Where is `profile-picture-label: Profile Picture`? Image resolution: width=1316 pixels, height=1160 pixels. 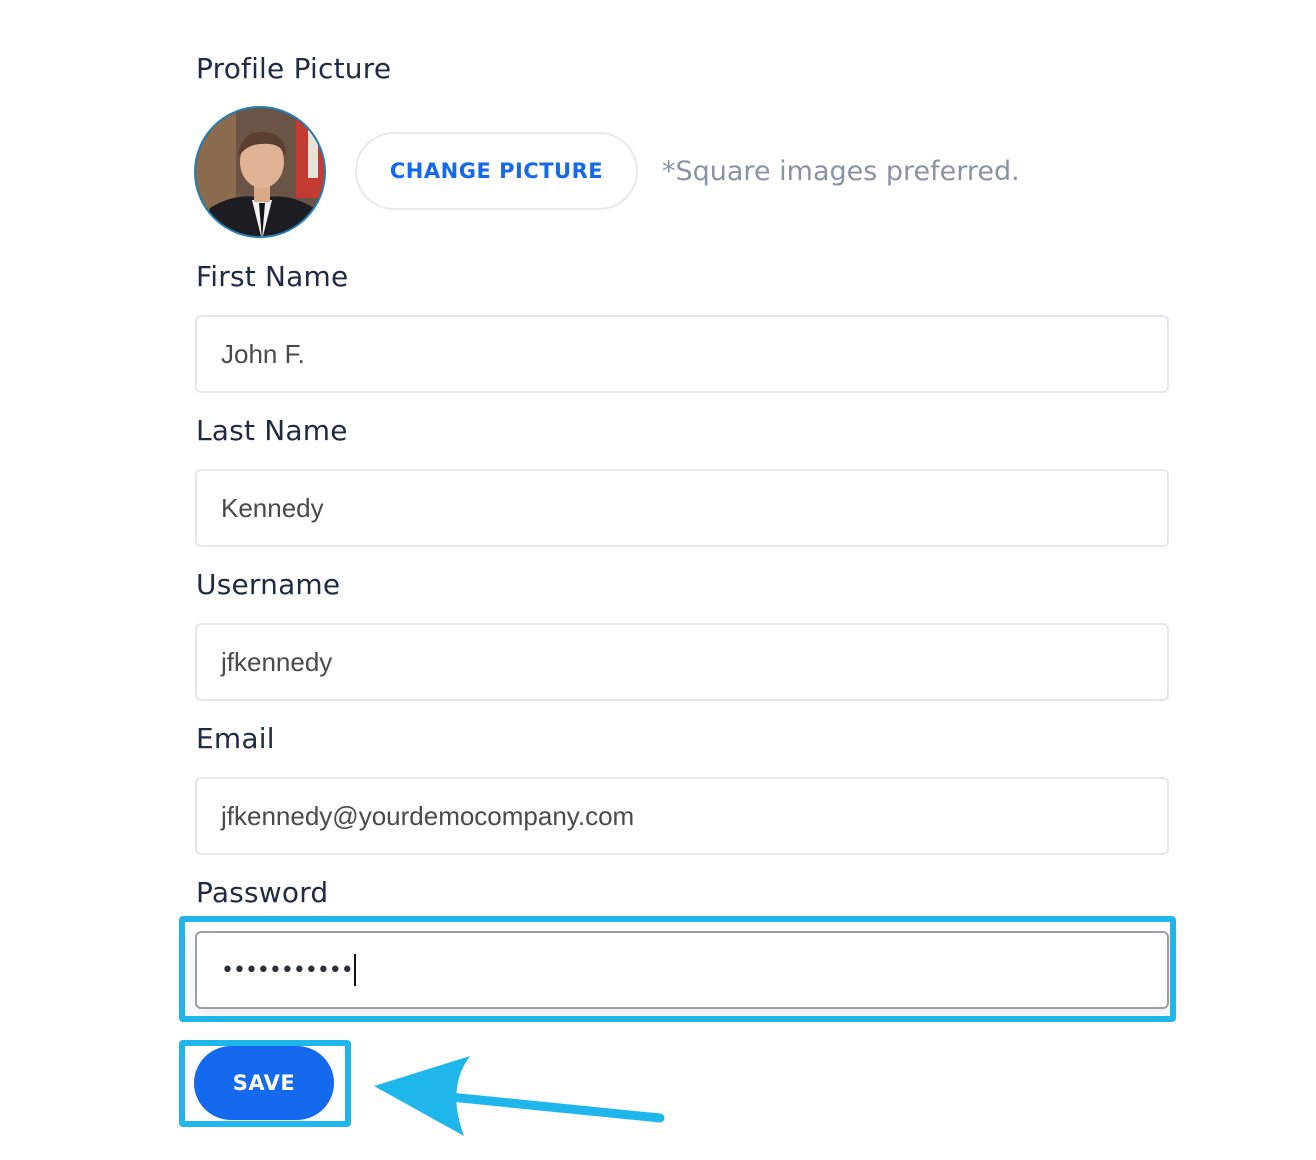 profile-picture-label: Profile Picture is located at coordinates (294, 68).